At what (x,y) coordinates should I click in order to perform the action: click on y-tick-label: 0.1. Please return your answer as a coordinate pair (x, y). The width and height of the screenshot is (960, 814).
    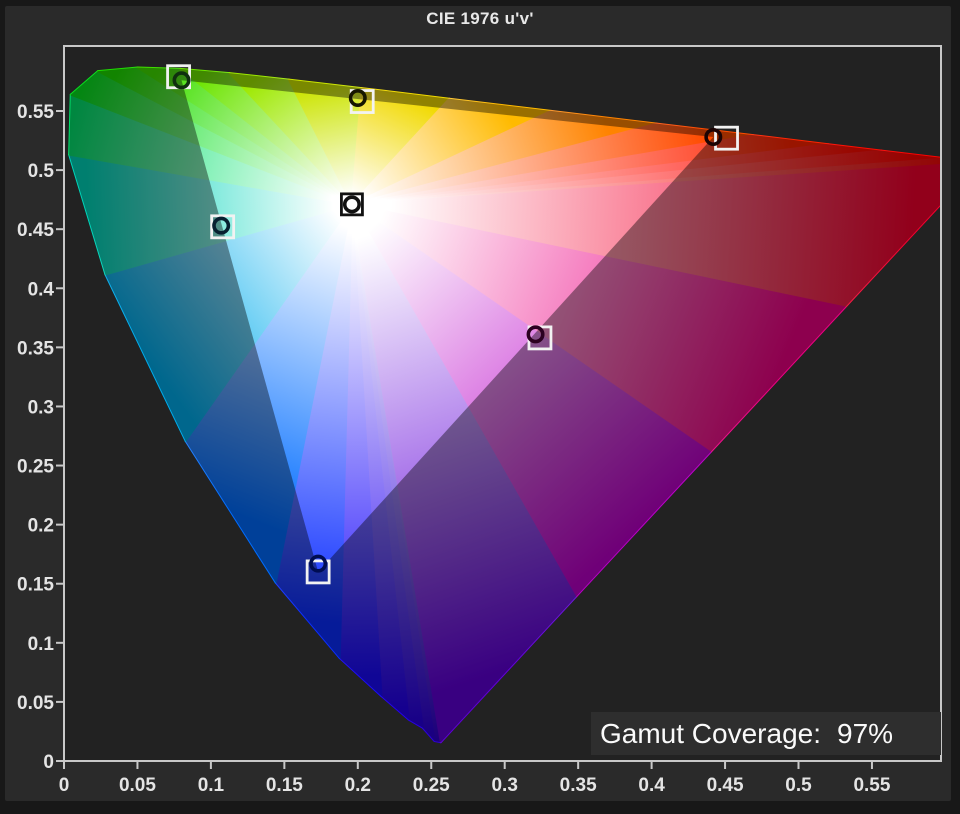
    Looking at the image, I should click on (41, 644).